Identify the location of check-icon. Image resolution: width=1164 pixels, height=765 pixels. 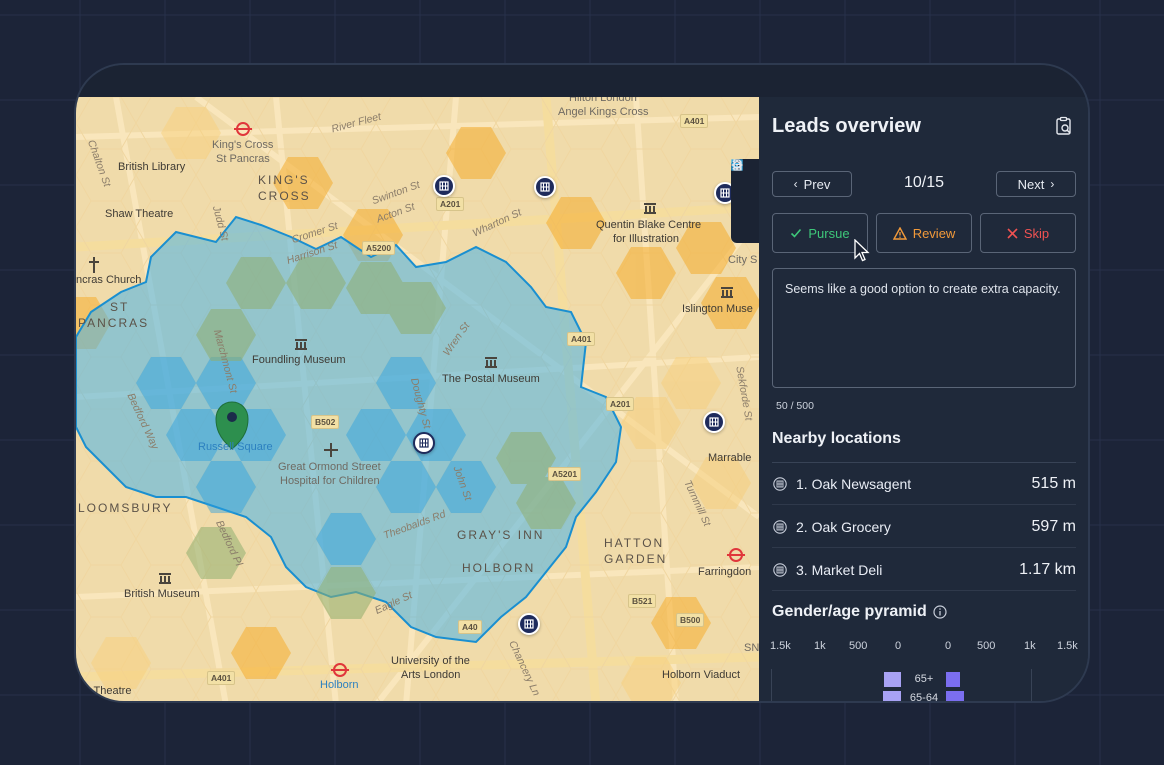
(796, 233).